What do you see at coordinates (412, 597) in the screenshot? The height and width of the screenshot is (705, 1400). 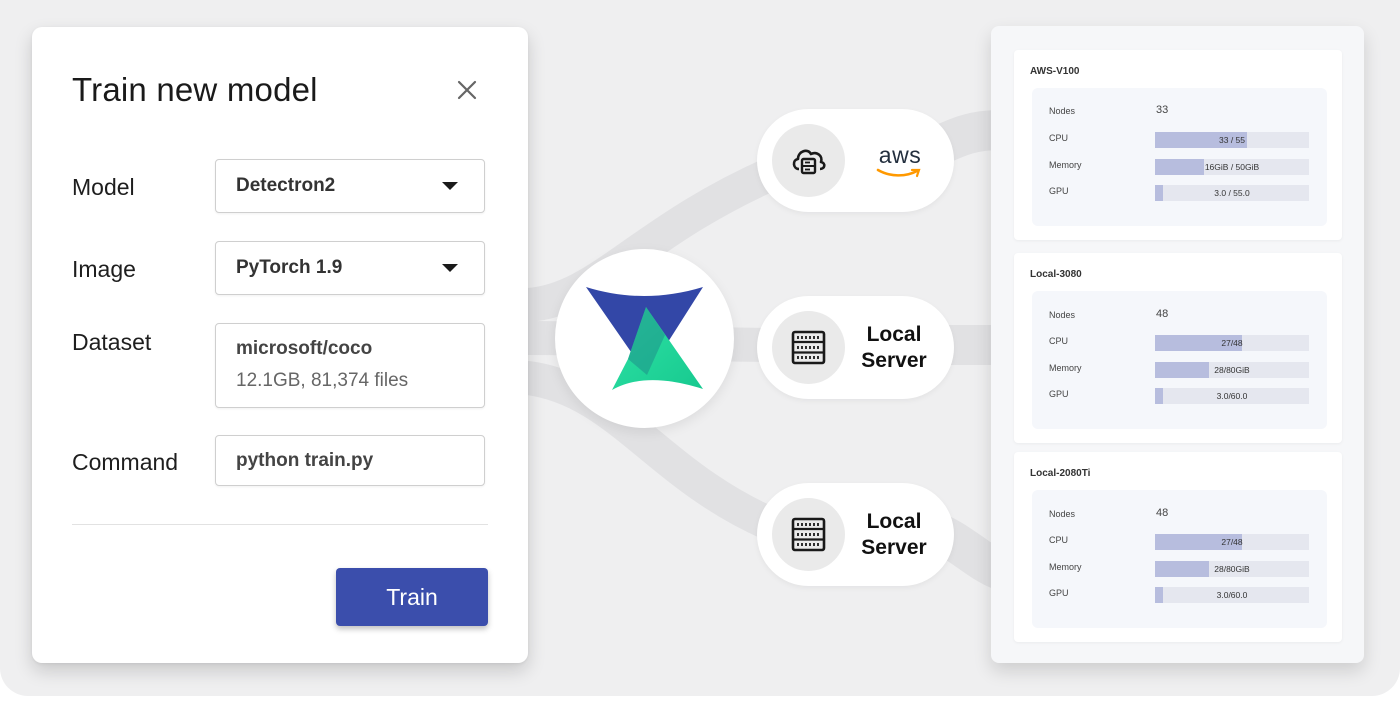 I see `train-button: Train` at bounding box center [412, 597].